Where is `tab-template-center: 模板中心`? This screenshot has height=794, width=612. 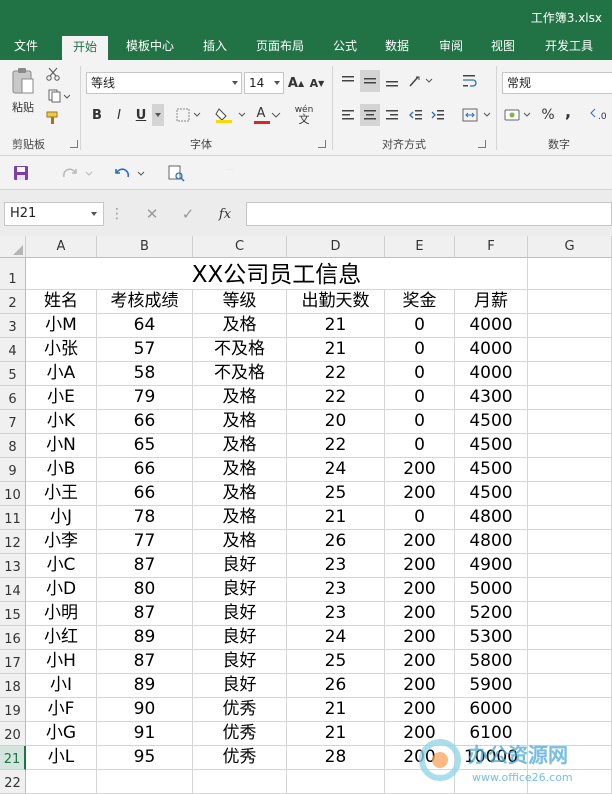
tab-template-center: 模板中心 is located at coordinates (150, 47).